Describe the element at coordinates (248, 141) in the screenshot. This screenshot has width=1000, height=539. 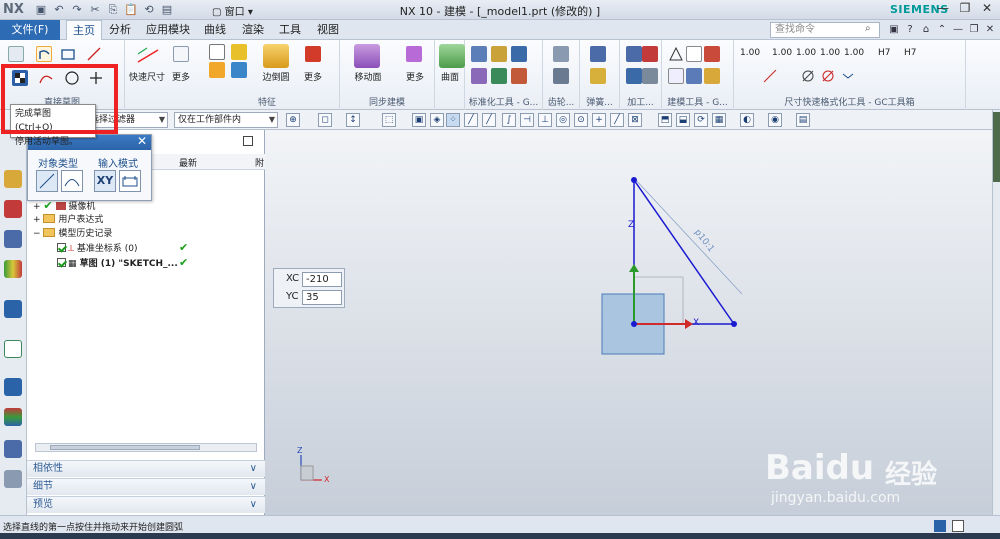
I see `maximize-panel-icon` at that location.